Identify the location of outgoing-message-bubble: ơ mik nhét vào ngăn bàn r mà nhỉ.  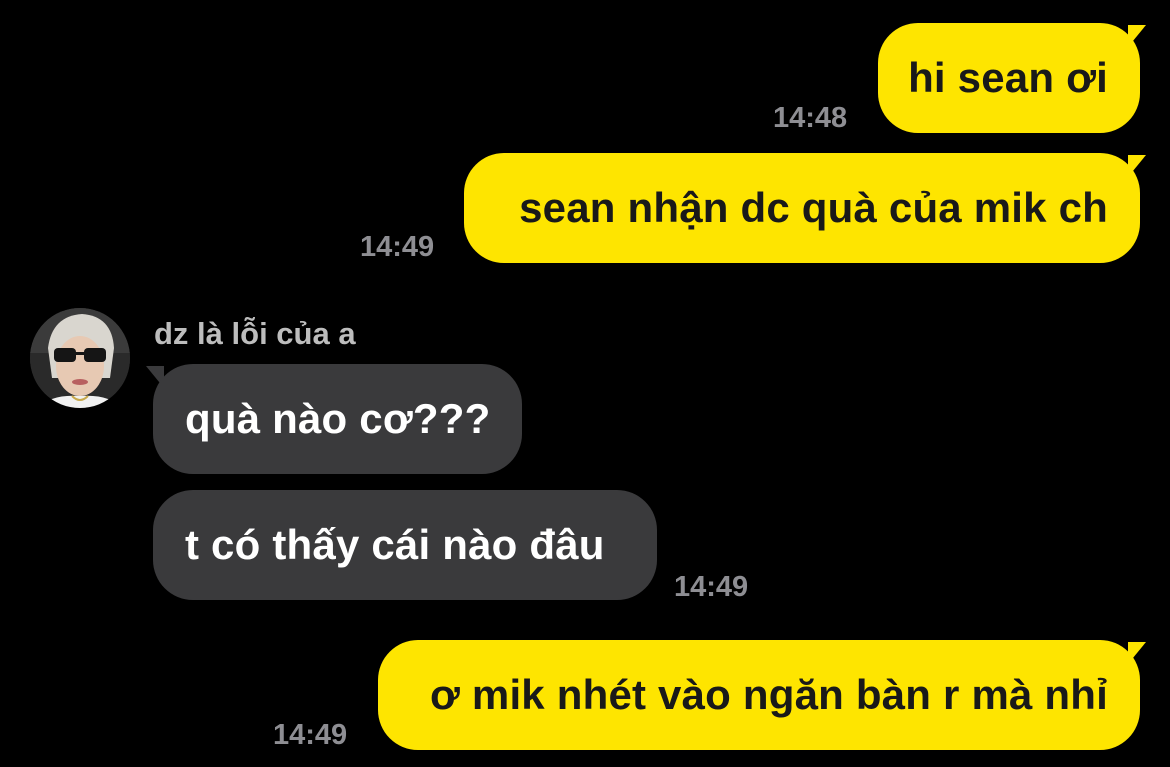
(759, 695).